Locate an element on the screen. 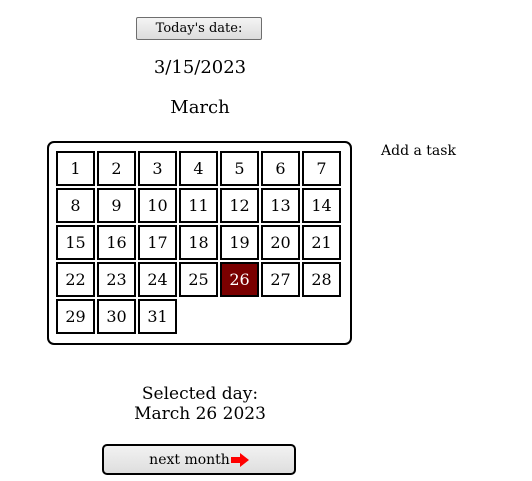  calendar-day: 20 is located at coordinates (280, 242).